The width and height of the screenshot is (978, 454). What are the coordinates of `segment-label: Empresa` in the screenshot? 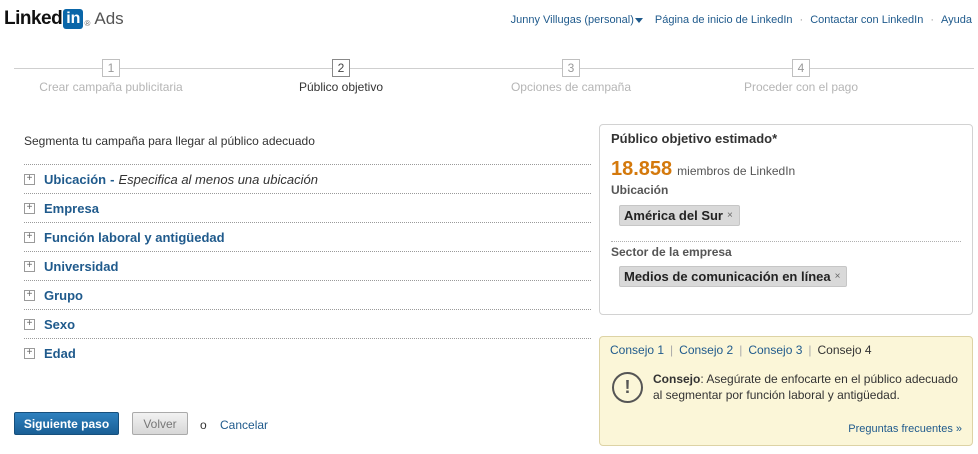 It's located at (71, 208).